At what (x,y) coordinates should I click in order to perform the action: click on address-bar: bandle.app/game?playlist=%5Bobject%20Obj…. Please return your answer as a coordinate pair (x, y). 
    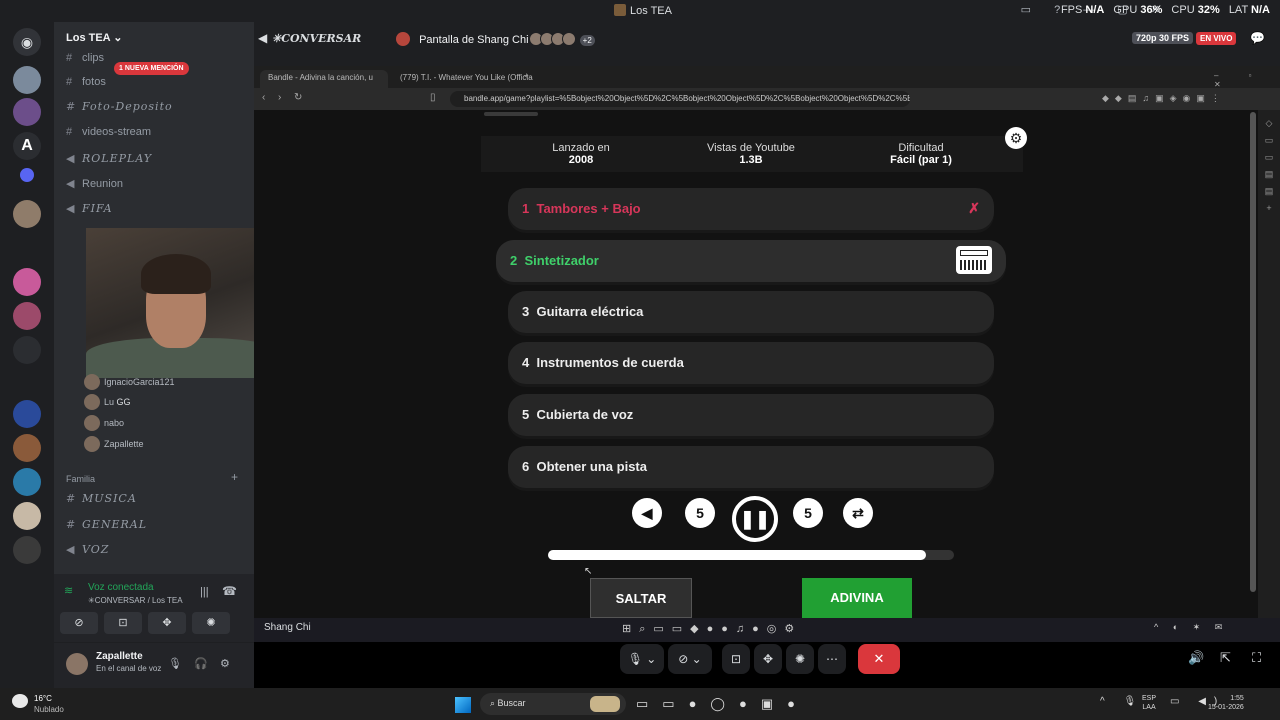
    Looking at the image, I should click on (680, 99).